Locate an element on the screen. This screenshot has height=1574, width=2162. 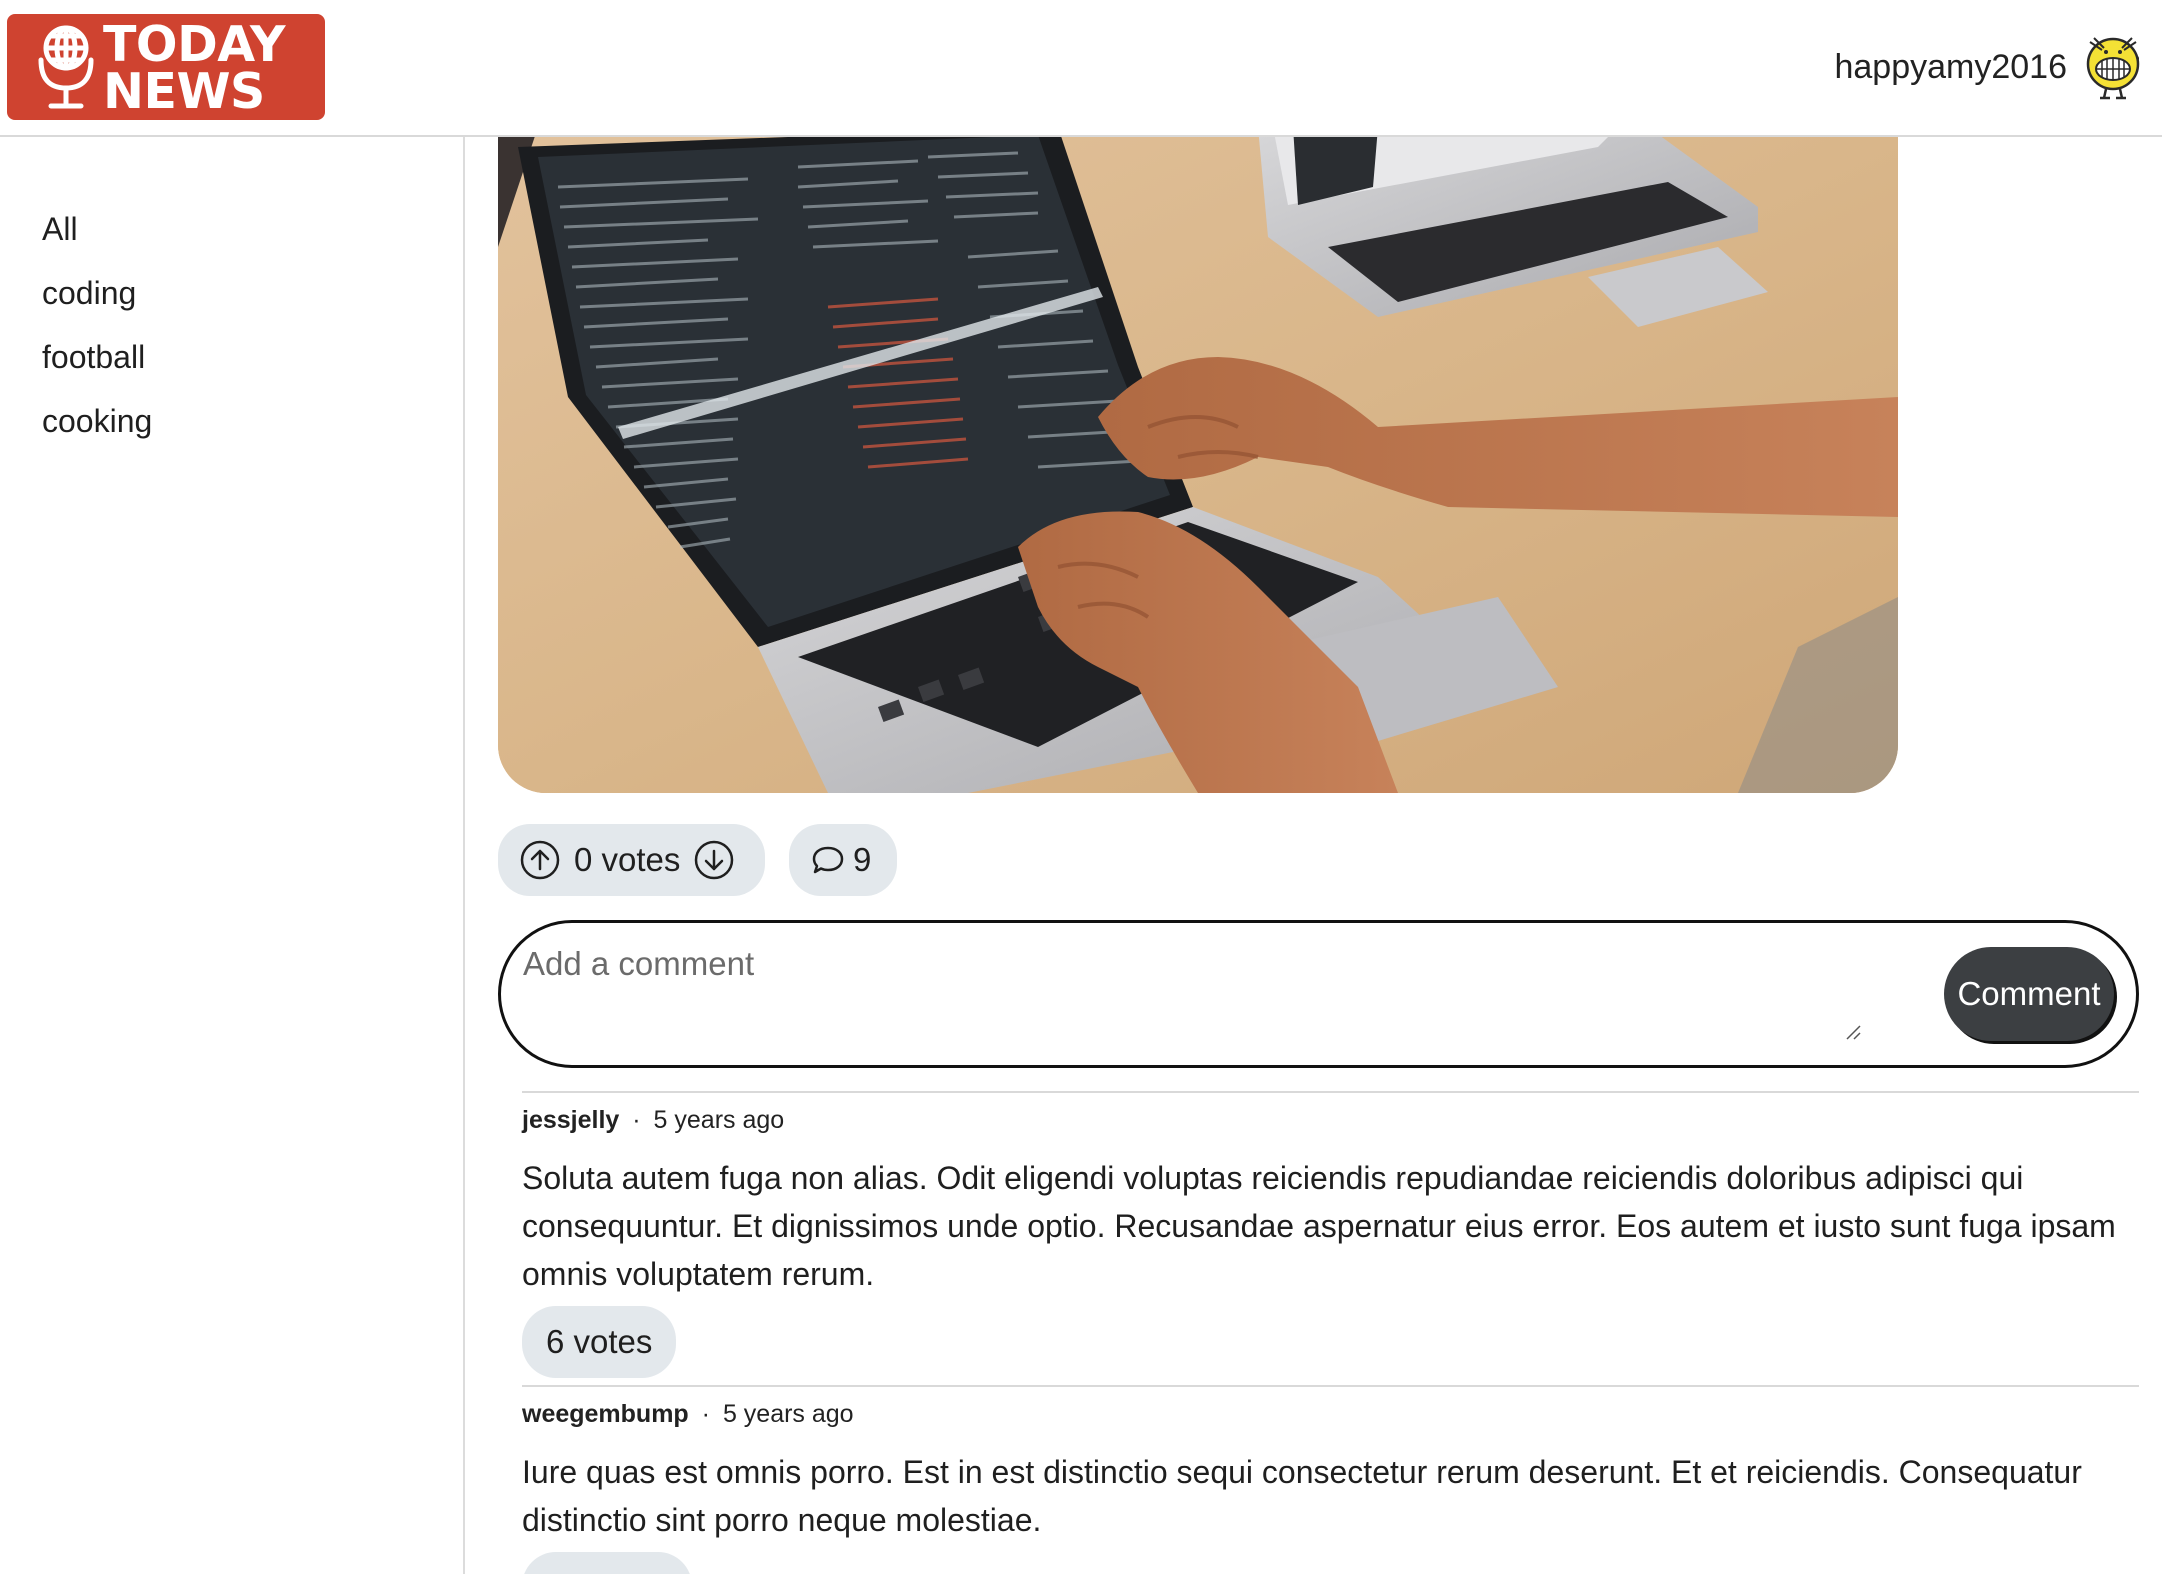
sidebar-item-football: football is located at coordinates (231, 357).